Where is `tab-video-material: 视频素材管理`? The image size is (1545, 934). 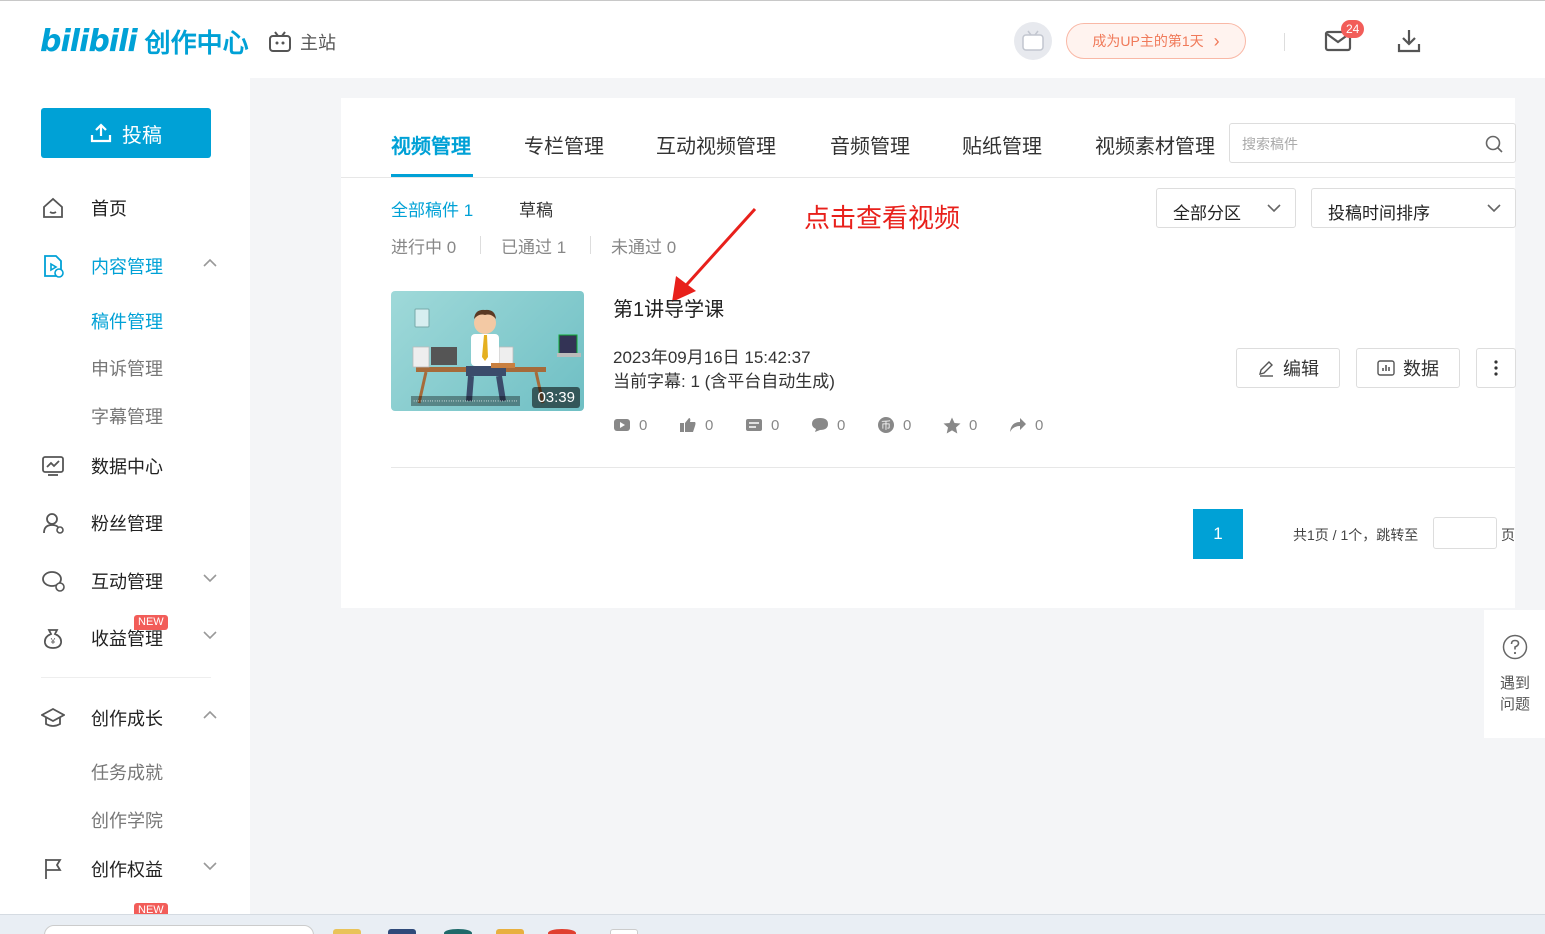
tab-video-material: 视频素材管理 is located at coordinates (1155, 144).